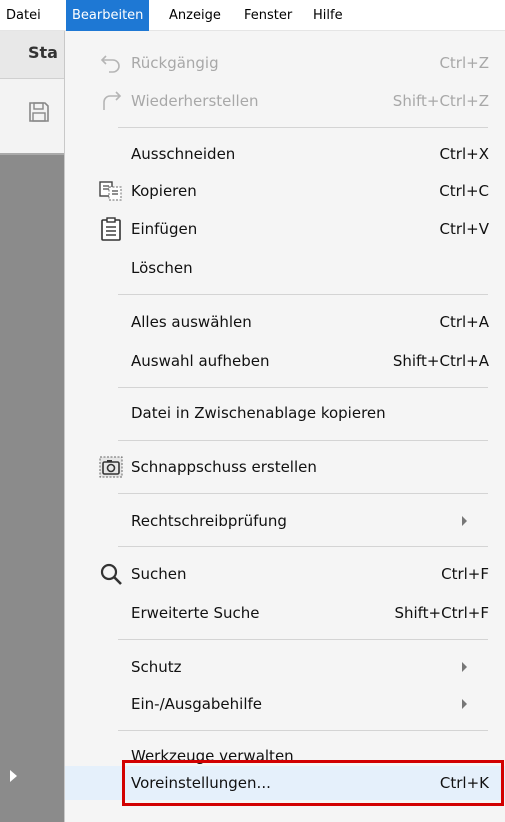 This screenshot has width=505, height=822. I want to click on menu-item-label: Rechtschreibprüfung, so click(209, 521).